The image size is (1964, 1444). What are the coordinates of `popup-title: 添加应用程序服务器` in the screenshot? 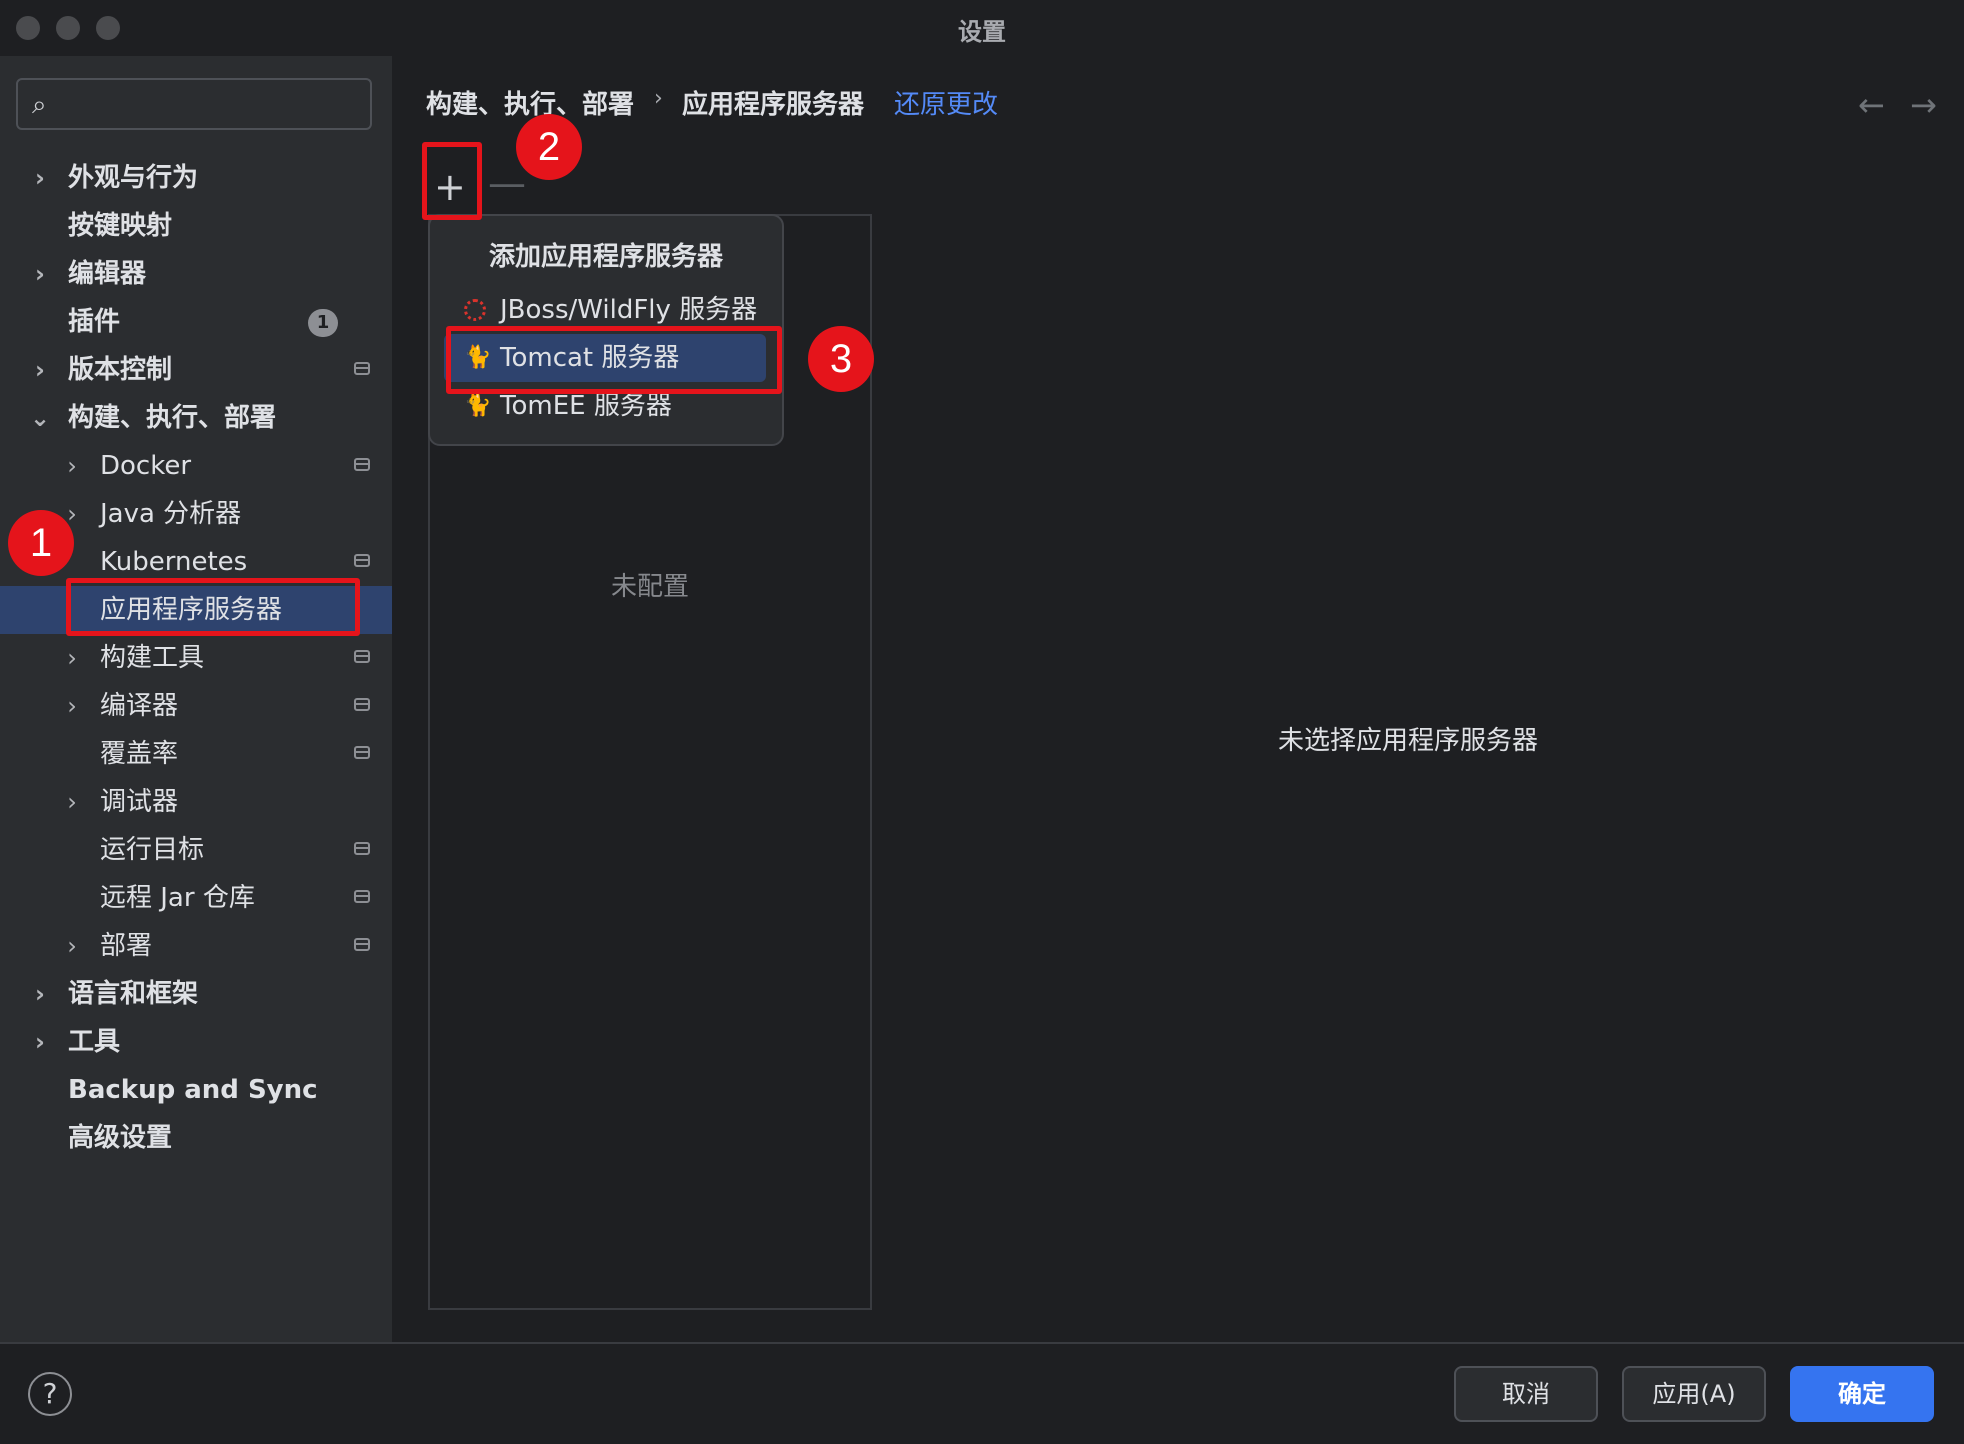 It's located at (605, 257).